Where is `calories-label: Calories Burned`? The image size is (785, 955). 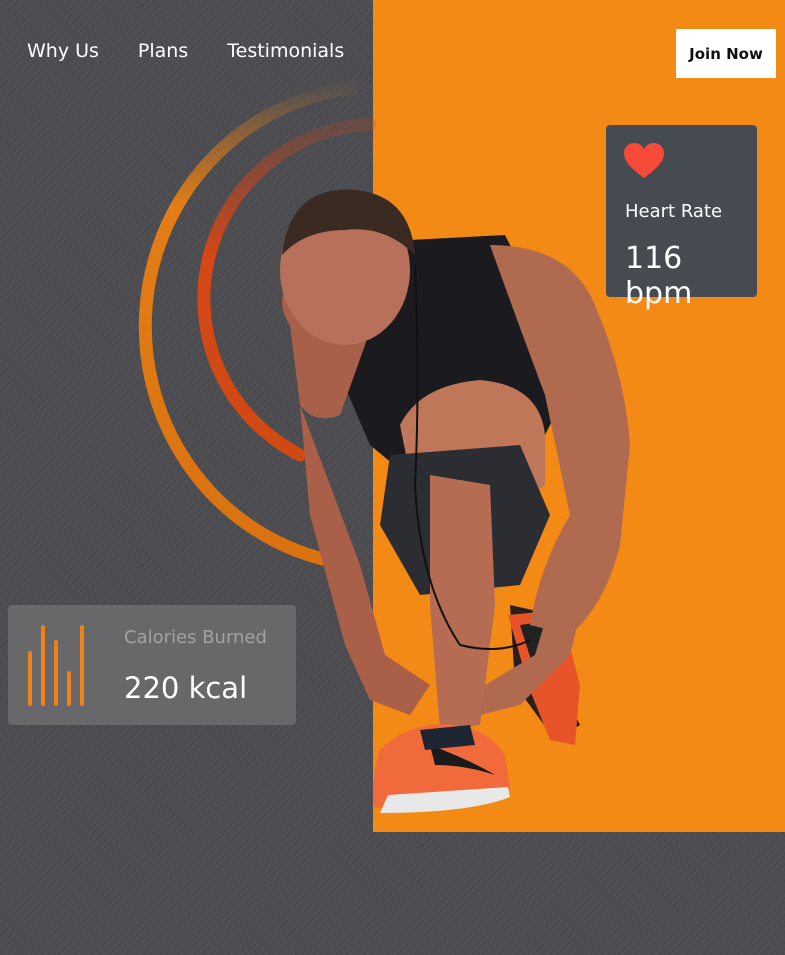 calories-label: Calories Burned is located at coordinates (195, 637).